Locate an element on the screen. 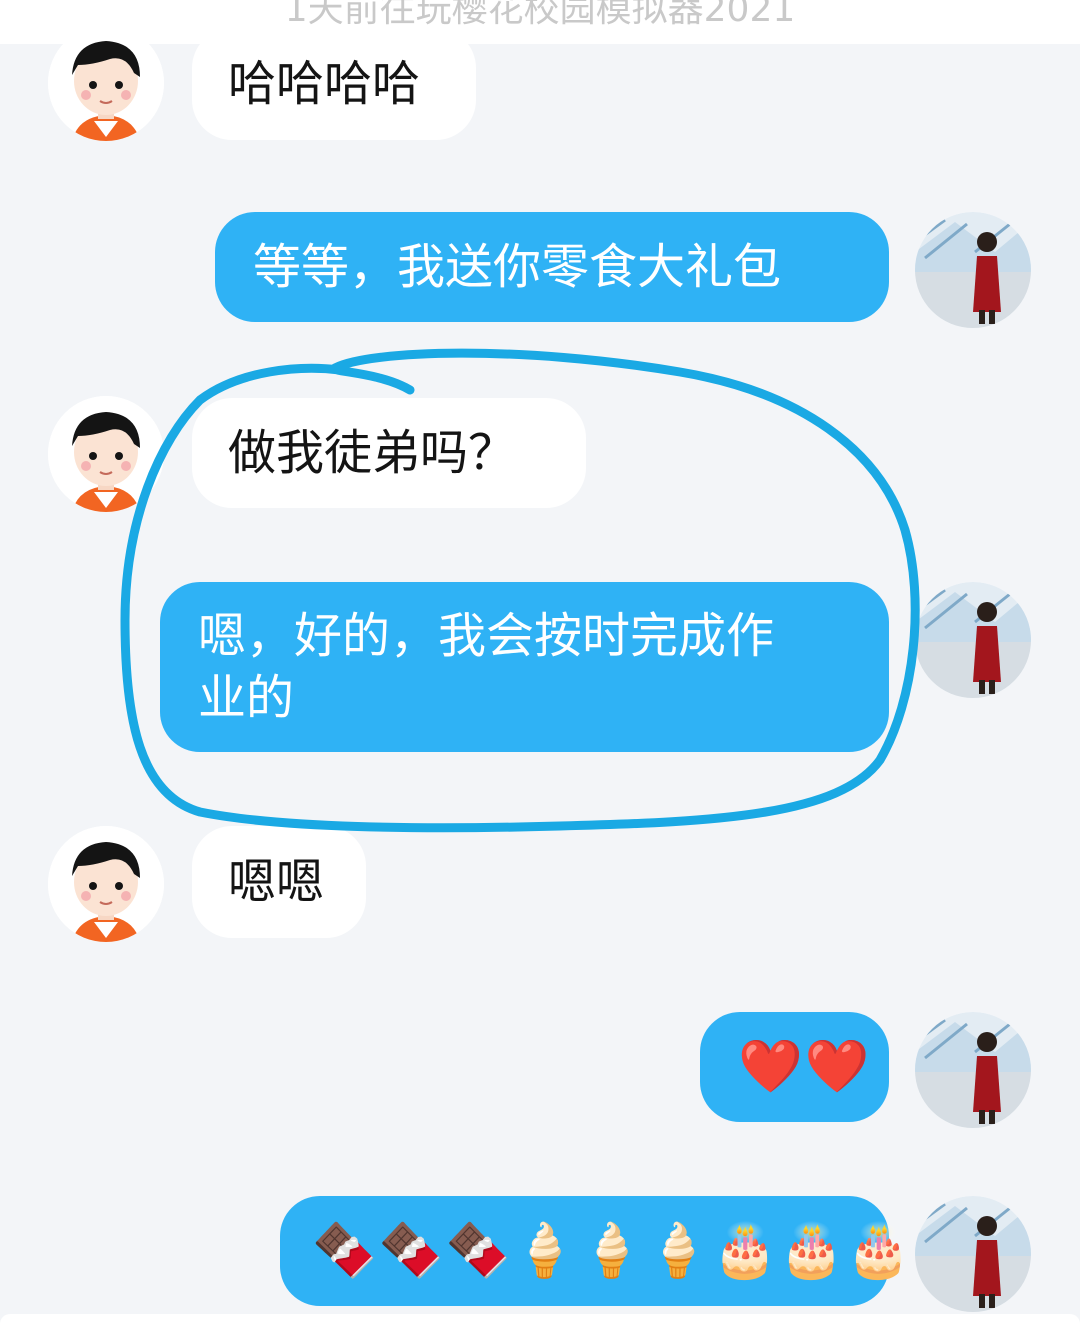 Image resolution: width=1080 pixels, height=1324 pixels. chat-title: 1天前往玩樱花校园模拟器2021 is located at coordinates (540, 15).